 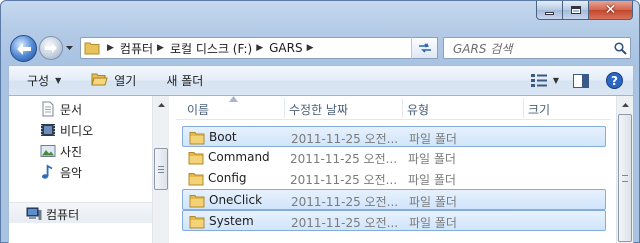 I want to click on command-bar: 구성 ▼ 열기 새 폴더 ▼ ?, so click(x=321, y=80).